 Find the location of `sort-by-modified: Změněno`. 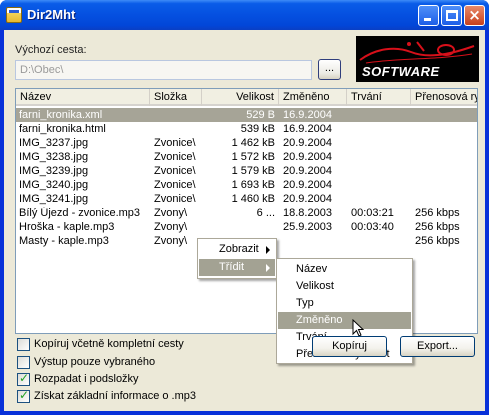

sort-by-modified: Změněno is located at coordinates (344, 320).